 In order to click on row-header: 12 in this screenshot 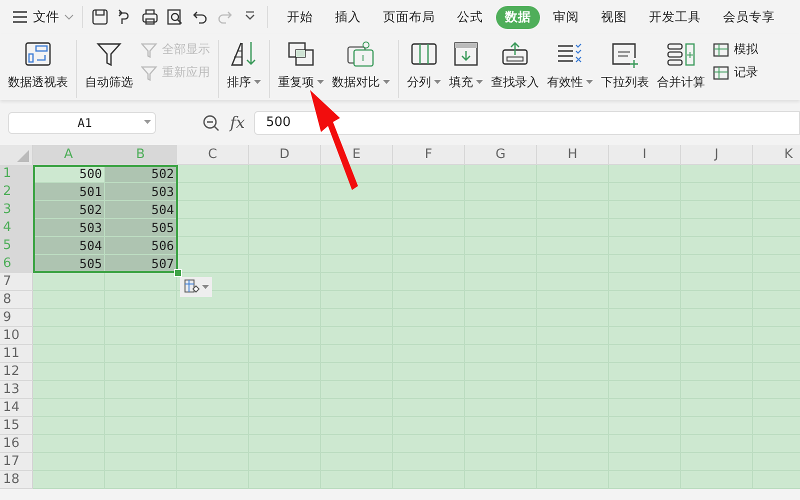, I will do `click(16, 372)`.